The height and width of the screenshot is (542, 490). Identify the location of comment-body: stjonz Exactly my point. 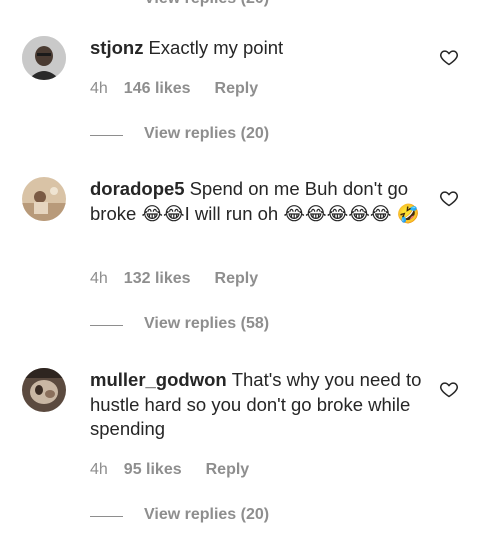
(260, 48).